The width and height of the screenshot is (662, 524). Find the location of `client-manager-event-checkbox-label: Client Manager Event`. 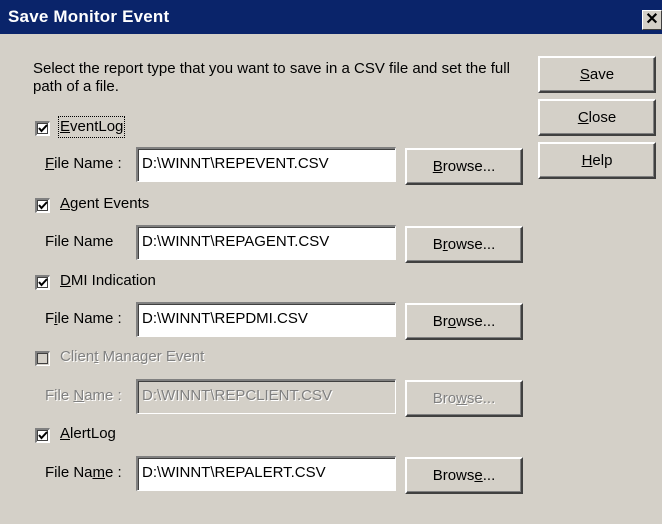

client-manager-event-checkbox-label: Client Manager Event is located at coordinates (132, 356).